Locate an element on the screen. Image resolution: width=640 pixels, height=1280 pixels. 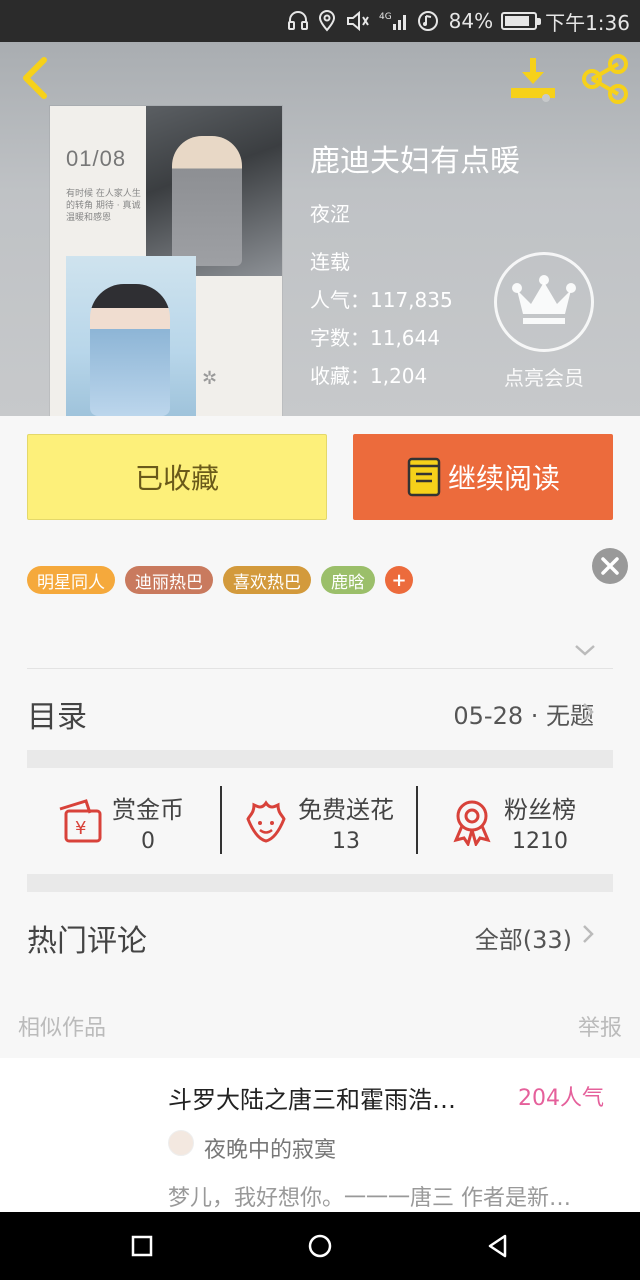
headphones-icon is located at coordinates (298, 21).